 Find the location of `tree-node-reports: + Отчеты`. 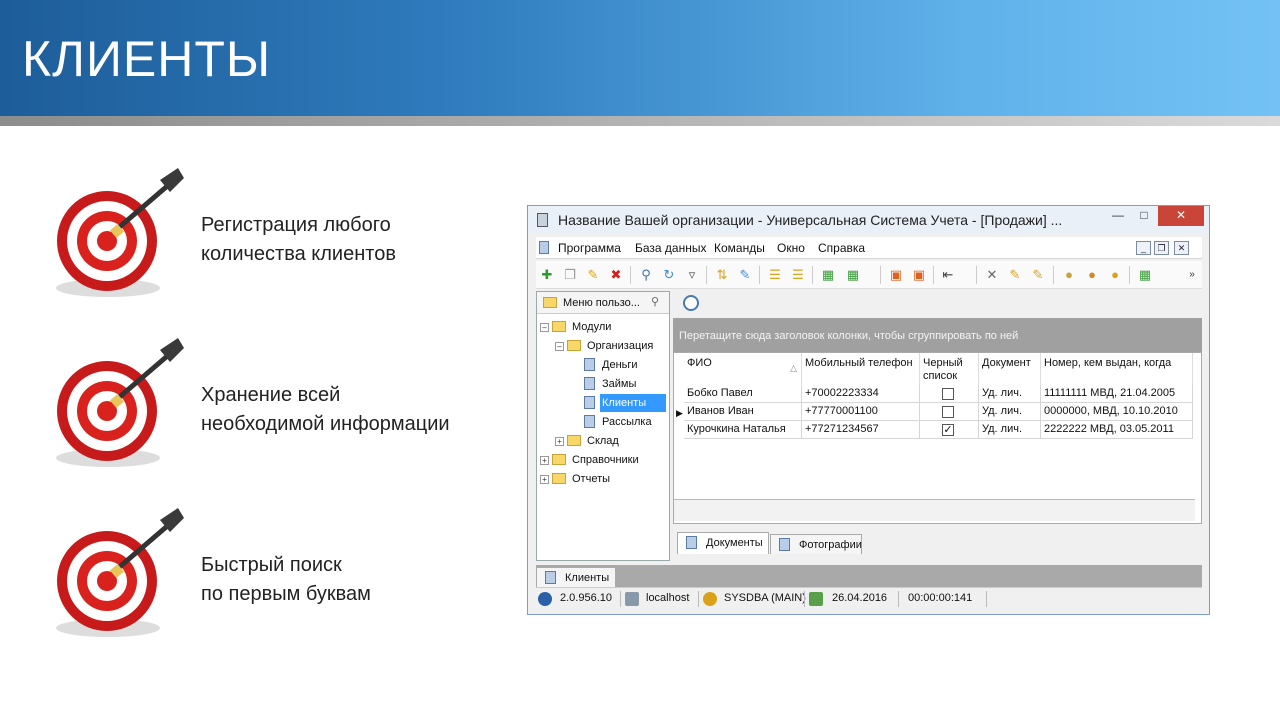

tree-node-reports: + Отчеты is located at coordinates (602, 479).